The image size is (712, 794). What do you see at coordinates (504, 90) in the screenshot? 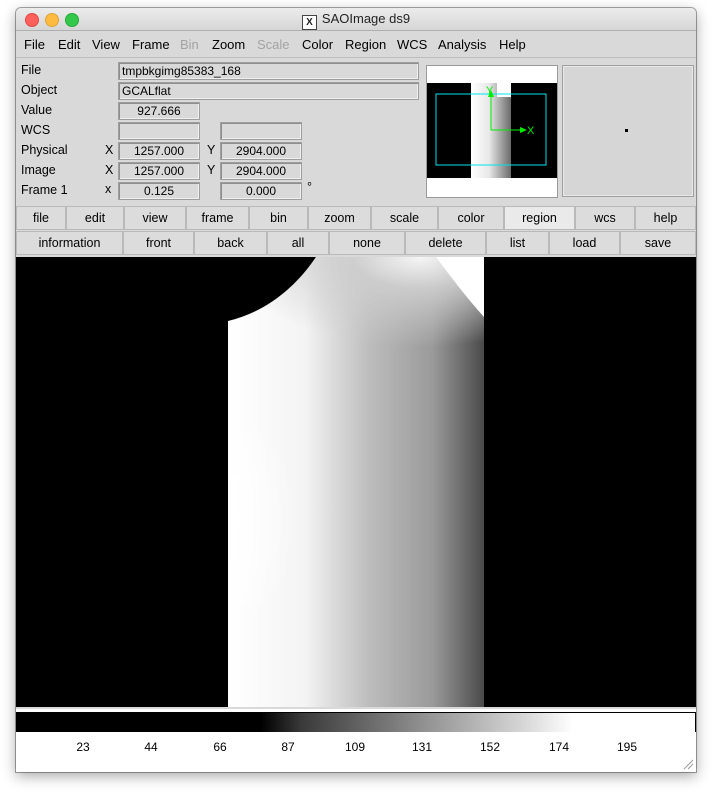
I see `panner-bright-corner` at bounding box center [504, 90].